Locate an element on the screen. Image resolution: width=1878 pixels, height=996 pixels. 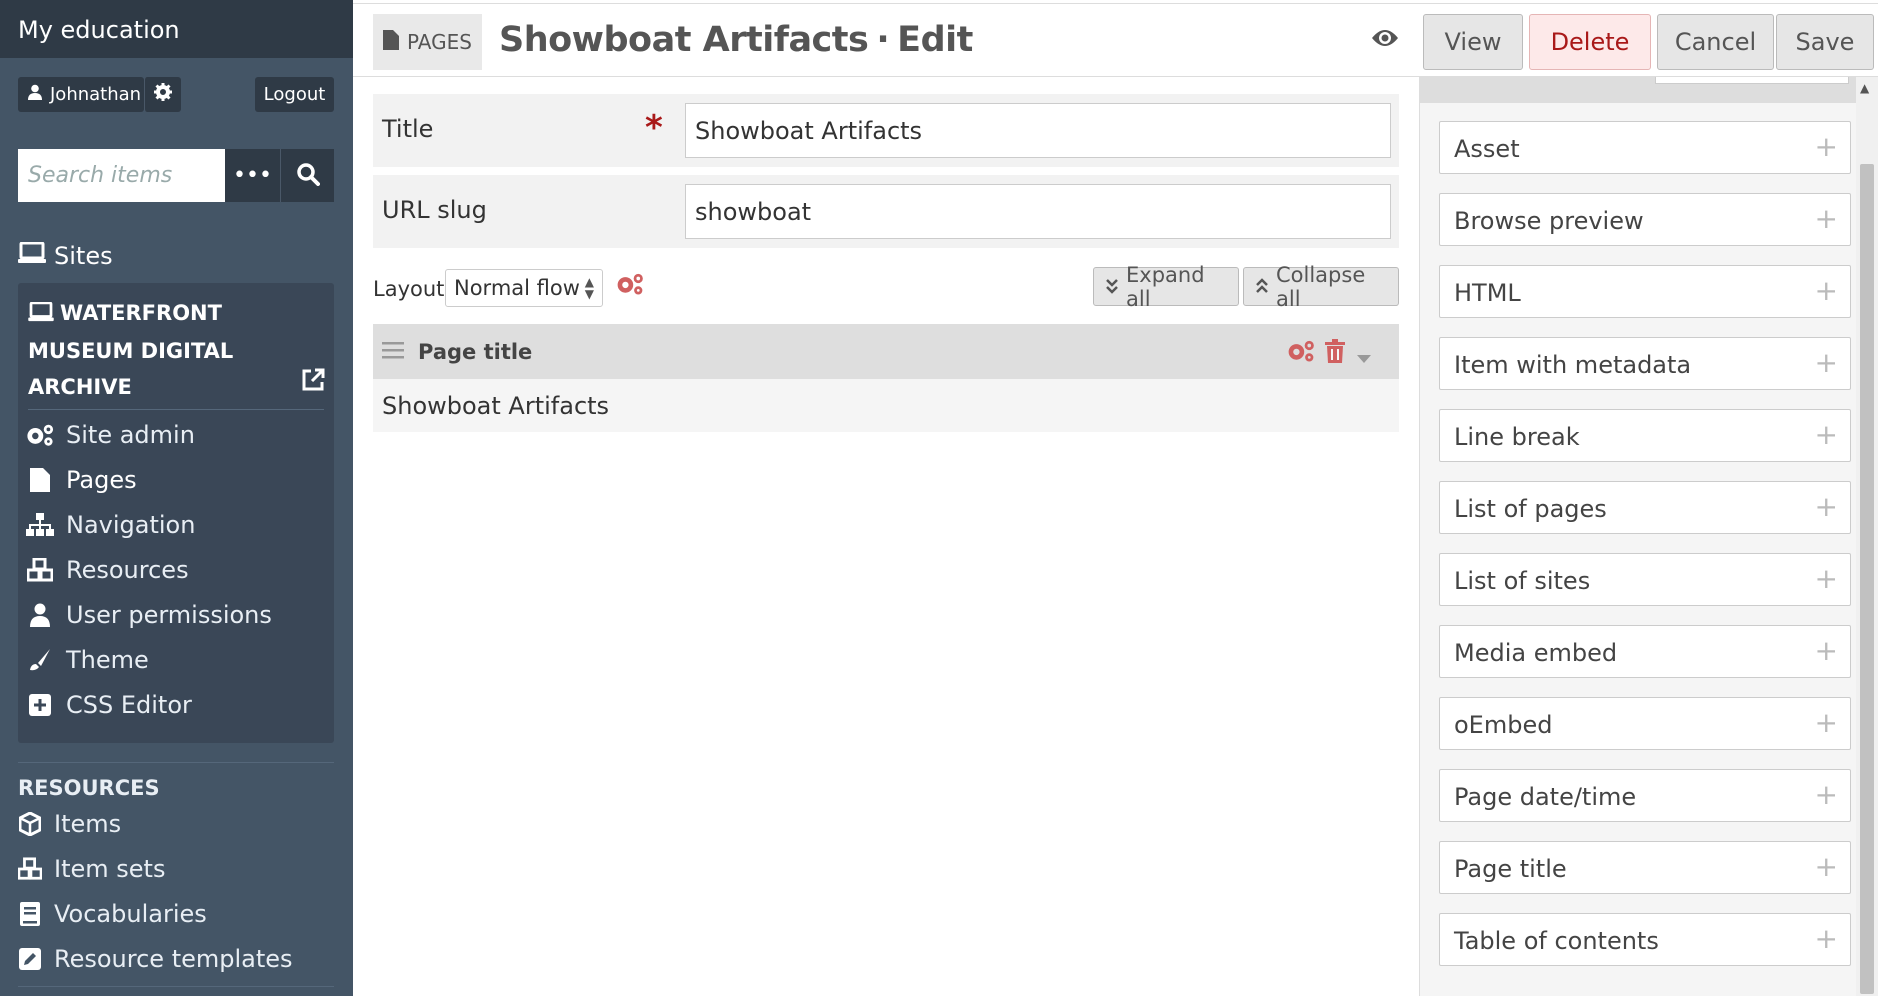
collapse-all-button: Collapse all is located at coordinates (1321, 287).